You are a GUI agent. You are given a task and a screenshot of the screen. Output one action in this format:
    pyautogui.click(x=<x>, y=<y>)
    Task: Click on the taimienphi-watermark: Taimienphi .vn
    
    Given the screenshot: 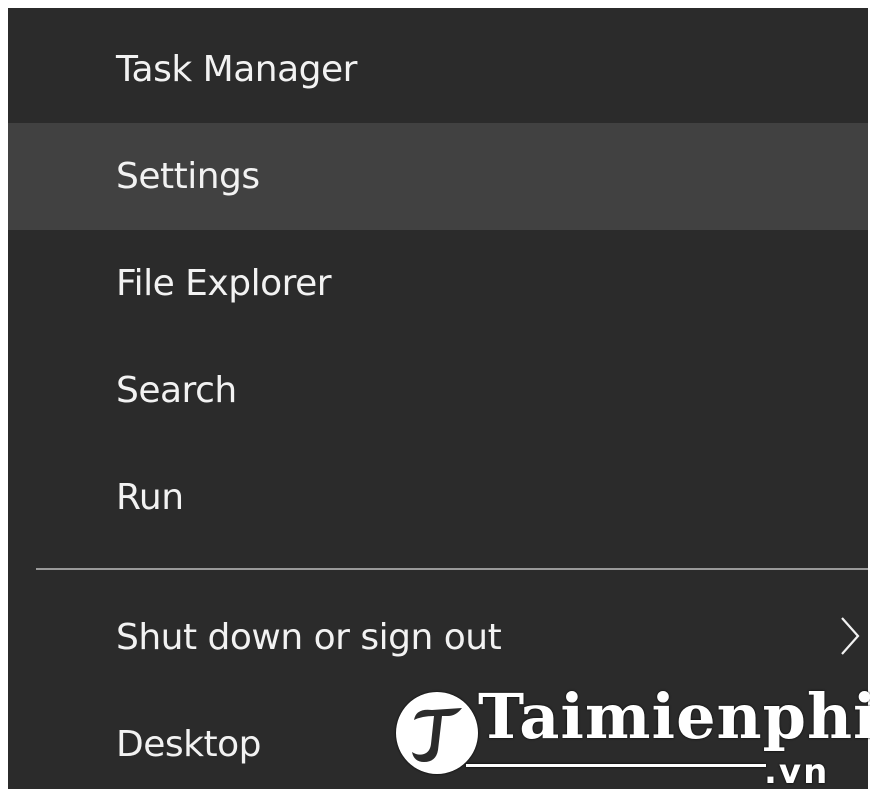 What is the action you would take?
    pyautogui.click(x=633, y=739)
    